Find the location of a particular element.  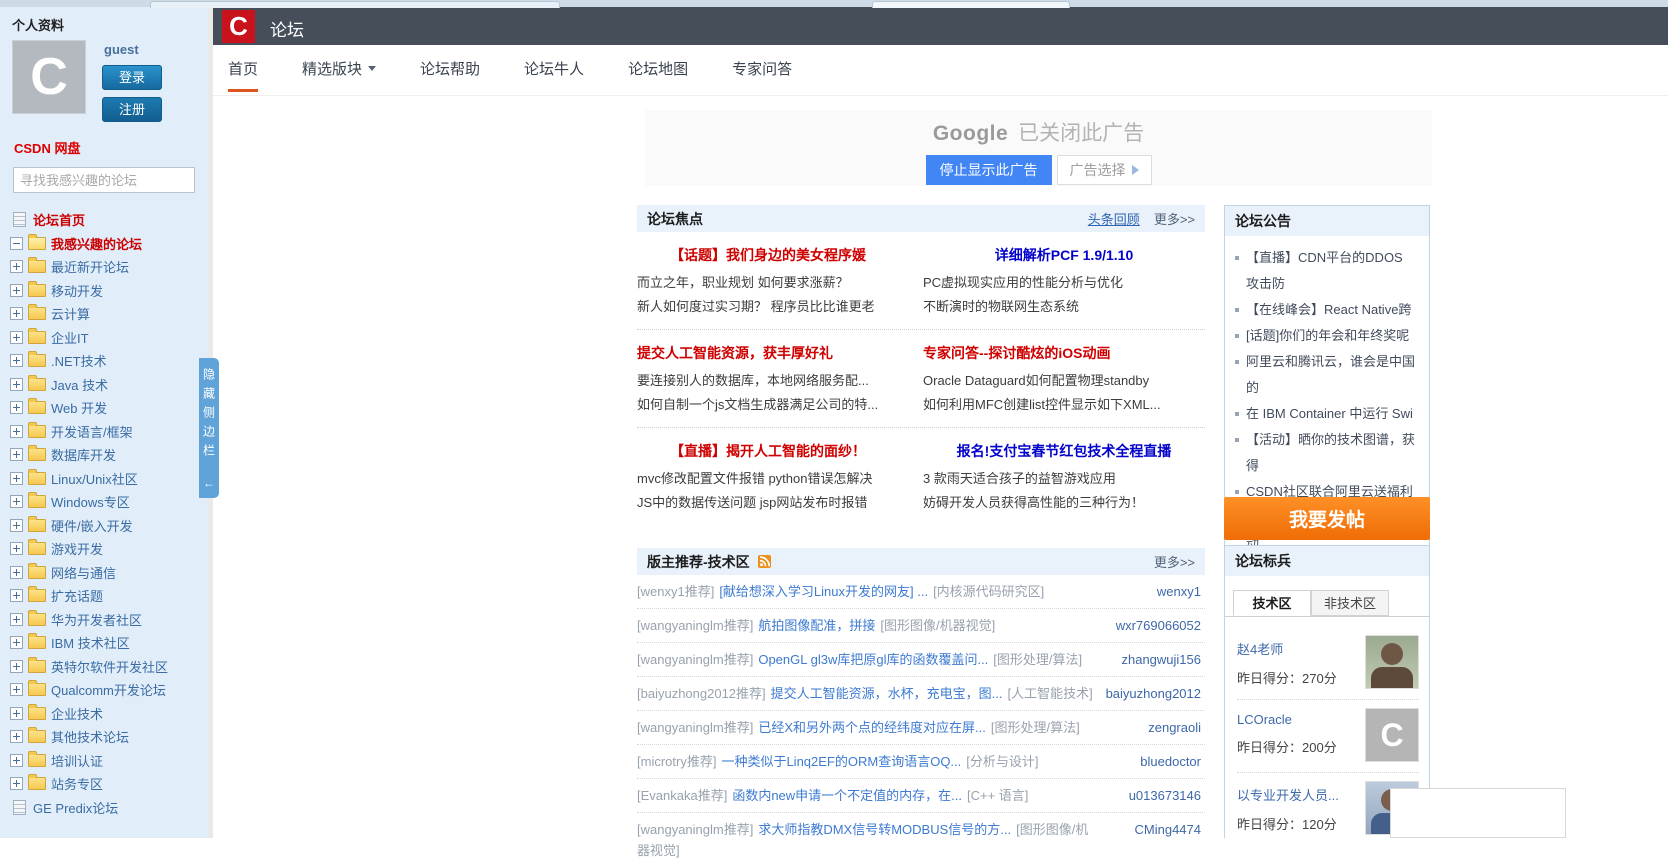

announcement-link: [话题]你们的年会和年终奖呢 is located at coordinates (1325, 336).